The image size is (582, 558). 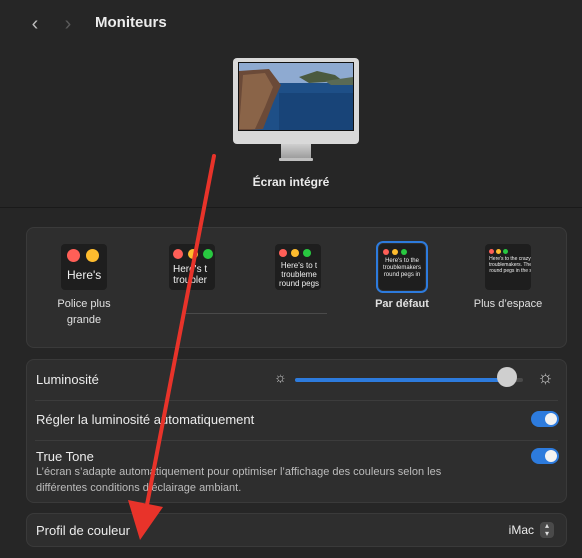 I want to click on true-tone-toggle, so click(x=545, y=456).